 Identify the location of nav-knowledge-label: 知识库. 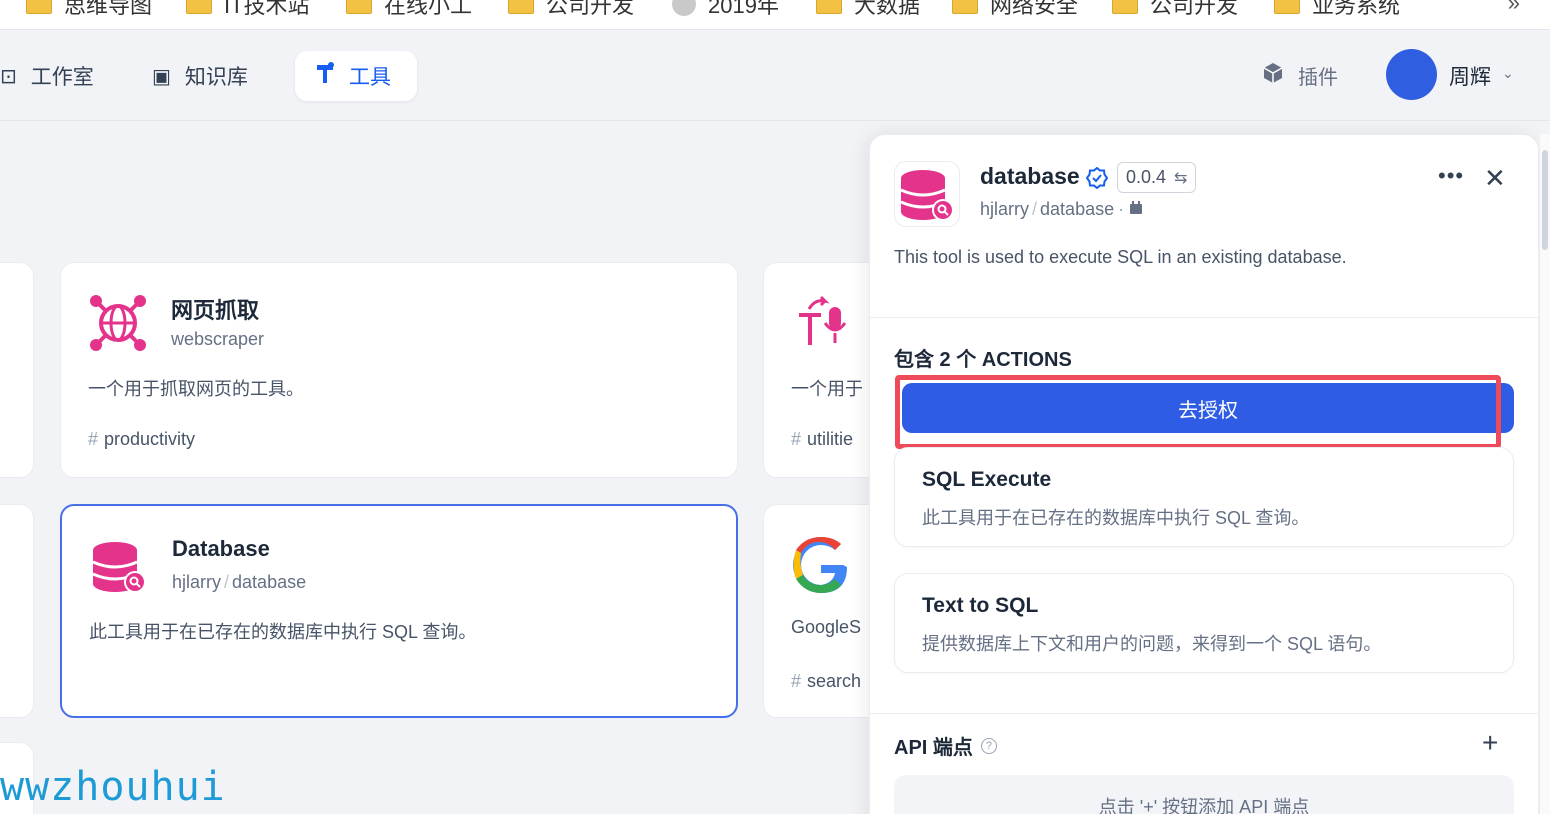
(216, 77).